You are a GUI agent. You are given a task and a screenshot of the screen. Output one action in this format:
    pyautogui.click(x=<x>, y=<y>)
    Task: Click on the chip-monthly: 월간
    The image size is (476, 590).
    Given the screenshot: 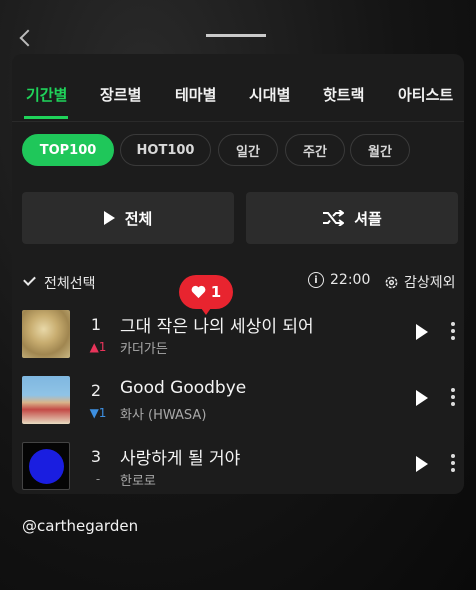 What is the action you would take?
    pyautogui.click(x=380, y=150)
    